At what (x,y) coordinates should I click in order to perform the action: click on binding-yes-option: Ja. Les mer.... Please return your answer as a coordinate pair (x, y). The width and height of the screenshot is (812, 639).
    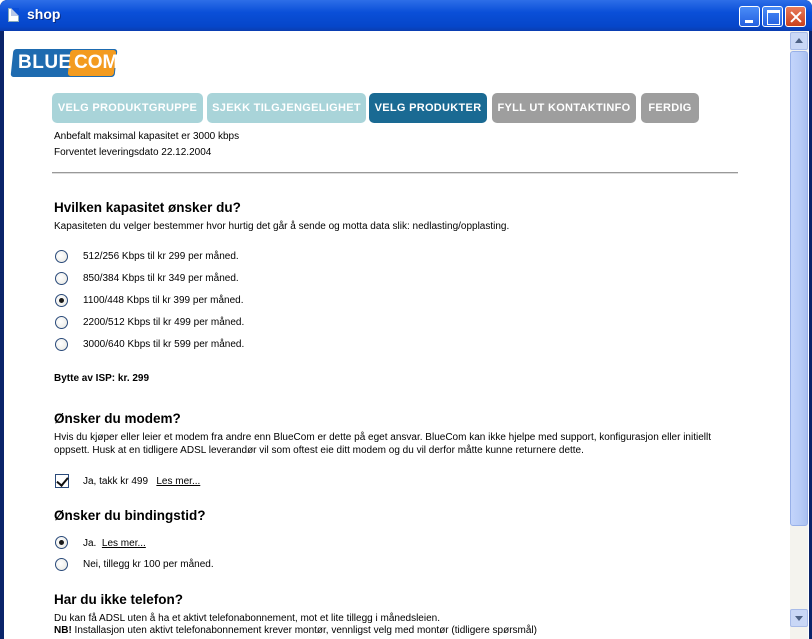
    Looking at the image, I should click on (114, 543).